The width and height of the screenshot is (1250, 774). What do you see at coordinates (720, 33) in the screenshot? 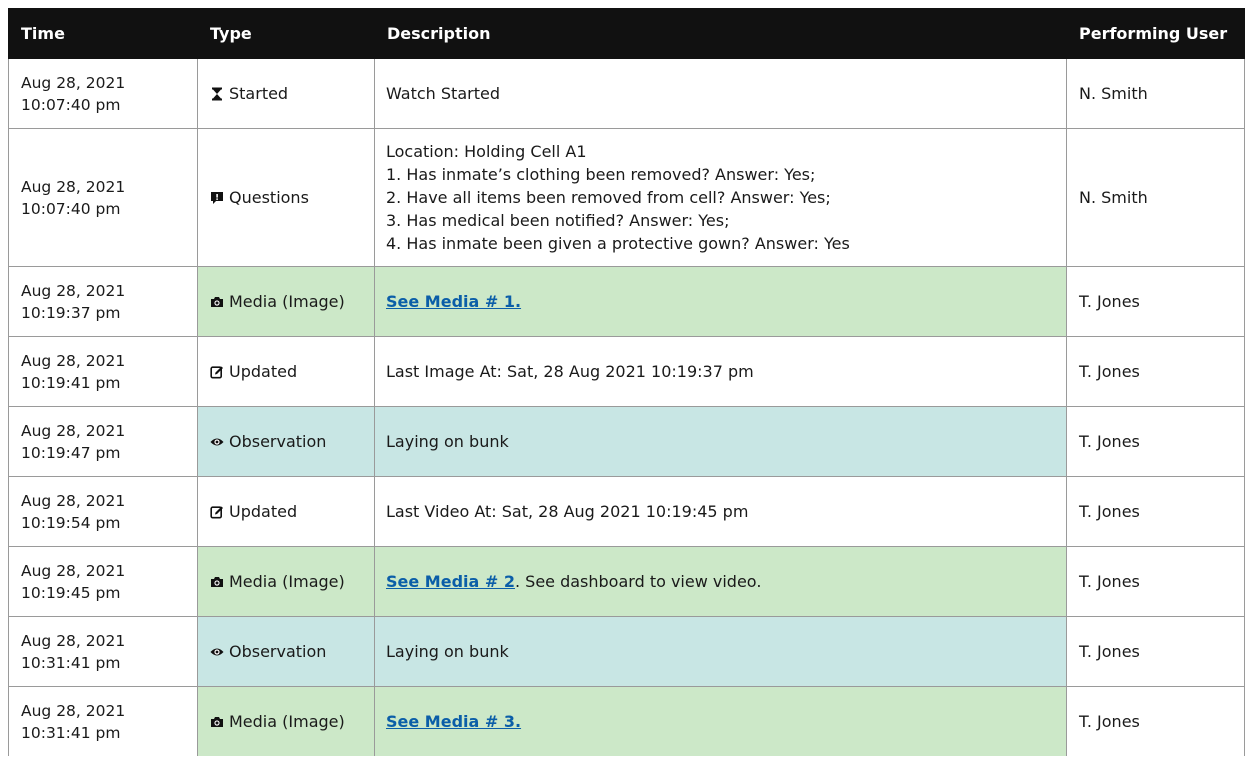
I see `column-header-description: Description` at bounding box center [720, 33].